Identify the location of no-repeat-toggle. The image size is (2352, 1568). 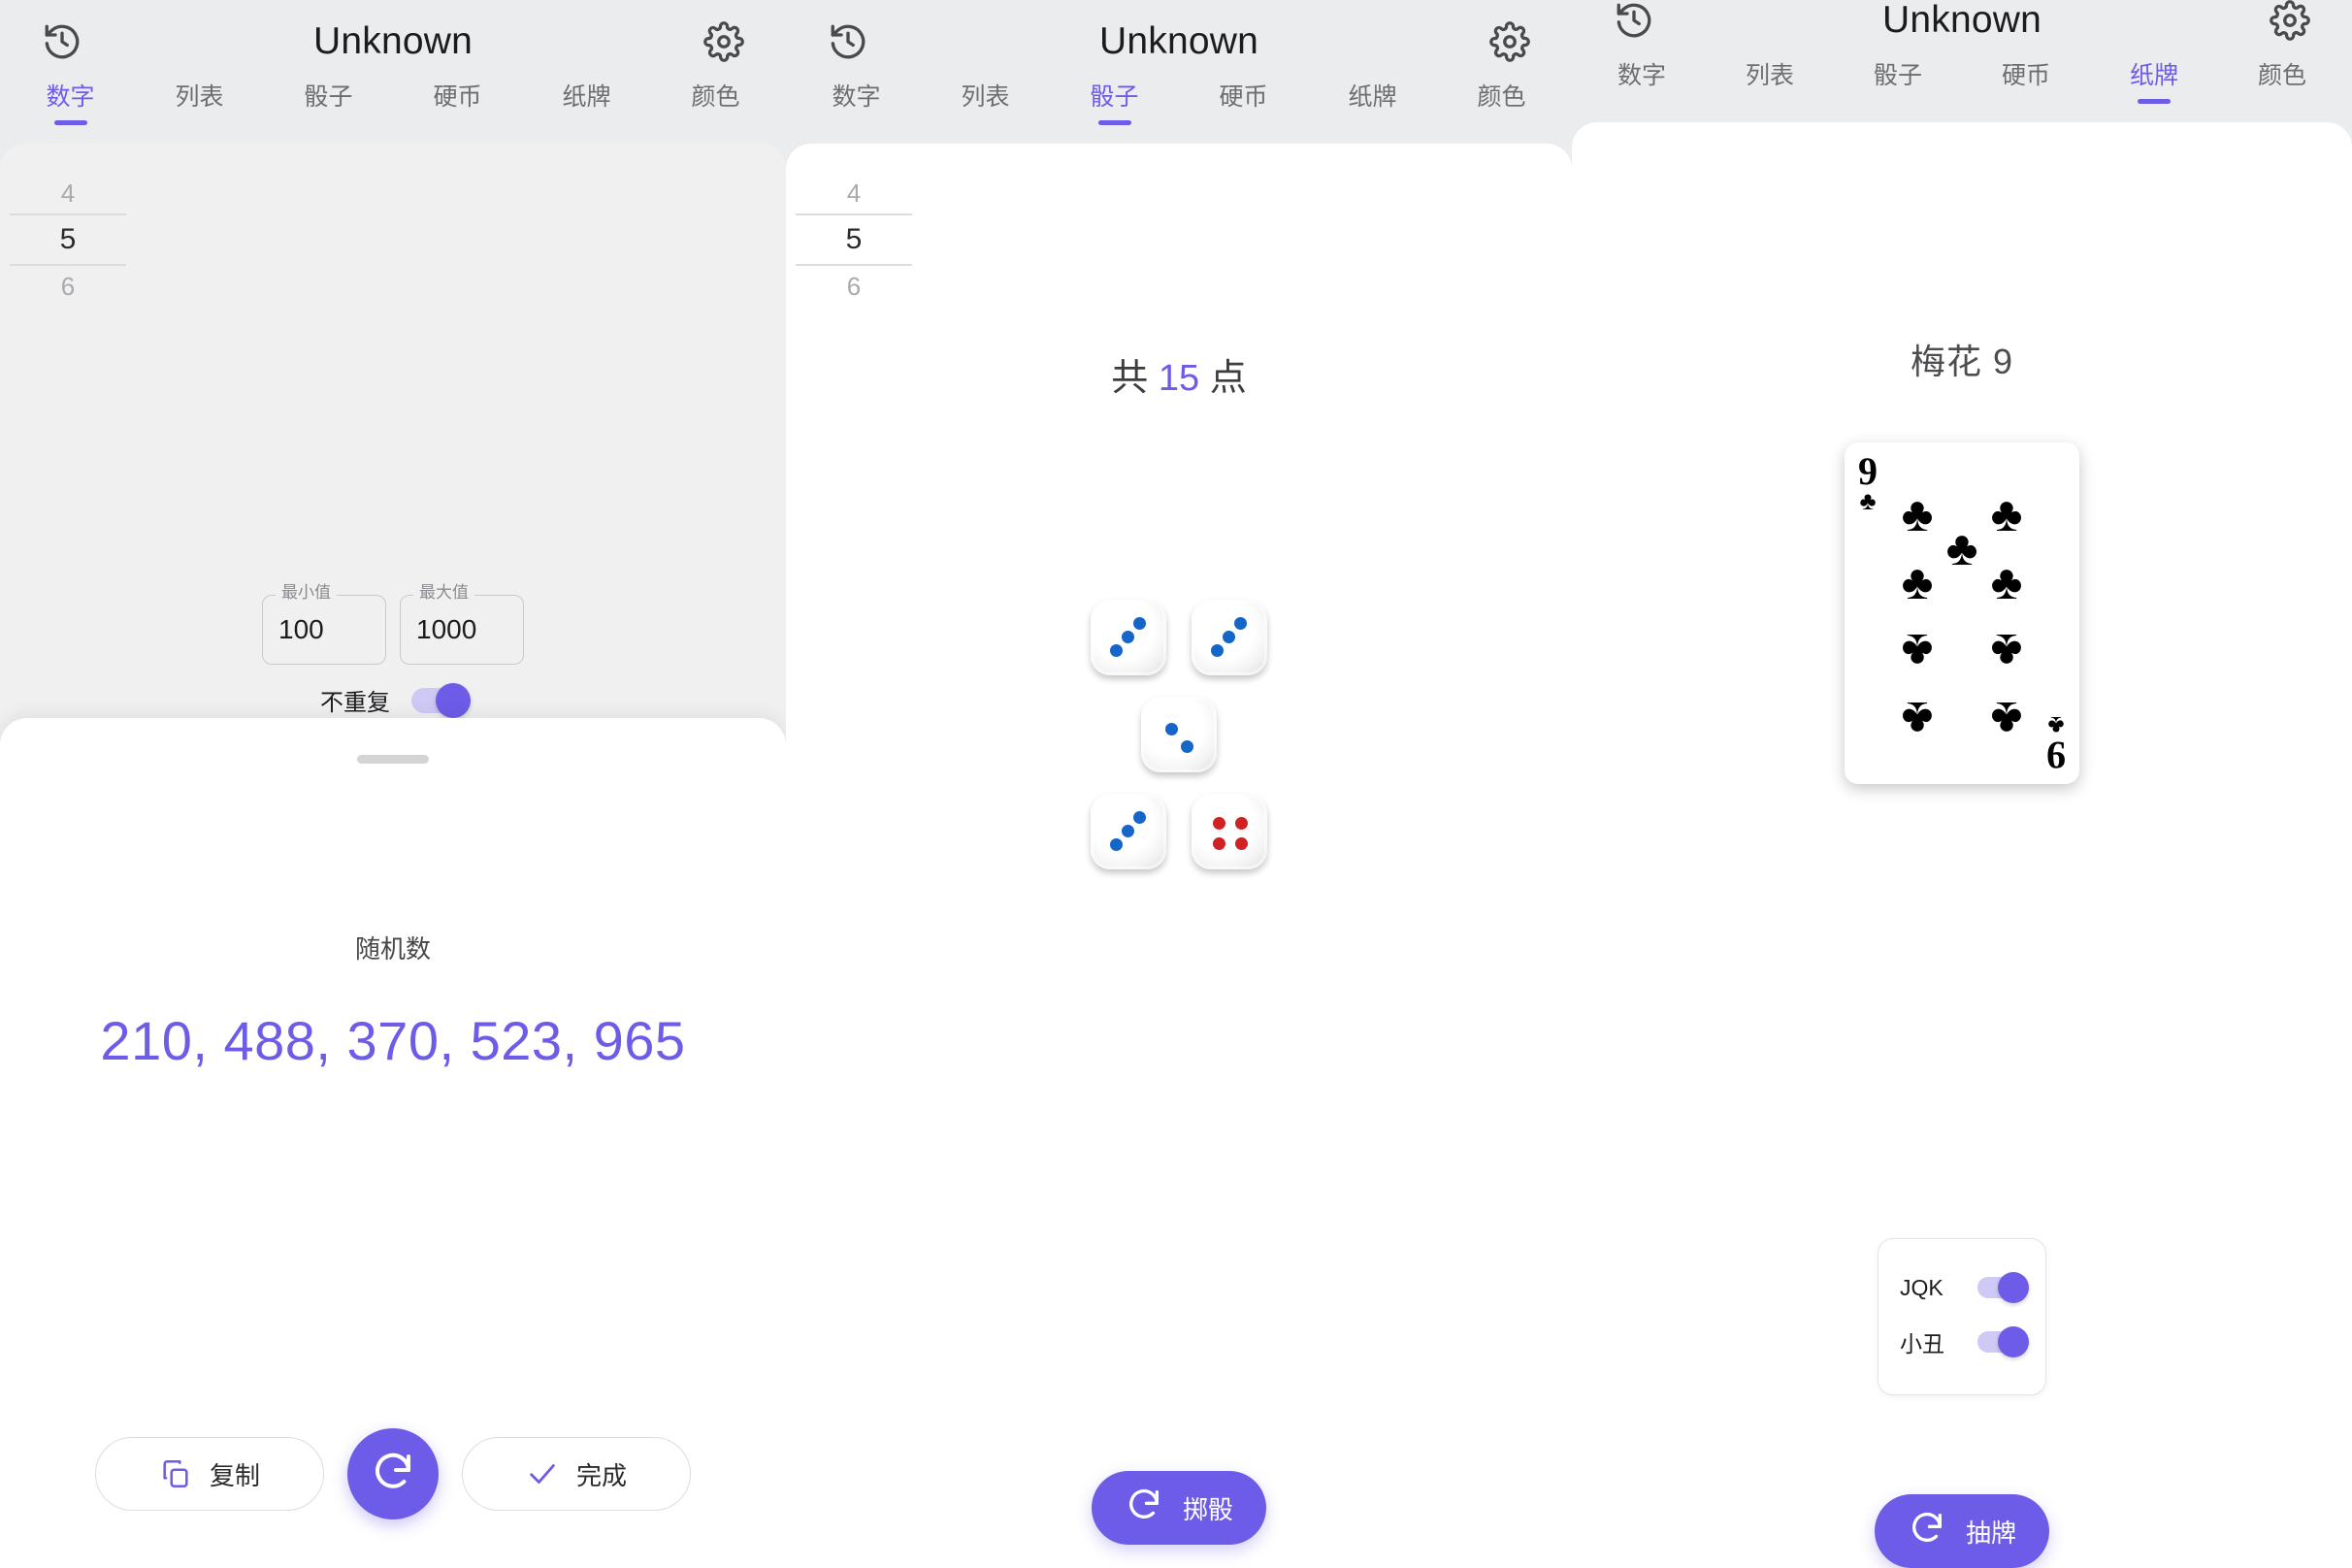
(441, 700).